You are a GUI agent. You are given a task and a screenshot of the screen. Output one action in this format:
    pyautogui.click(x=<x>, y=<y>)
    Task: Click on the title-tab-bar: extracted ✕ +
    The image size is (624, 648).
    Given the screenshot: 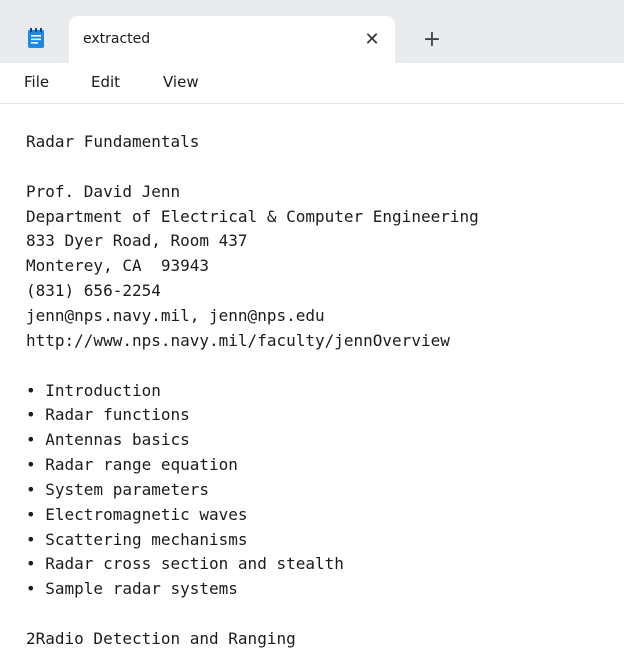 What is the action you would take?
    pyautogui.click(x=312, y=32)
    